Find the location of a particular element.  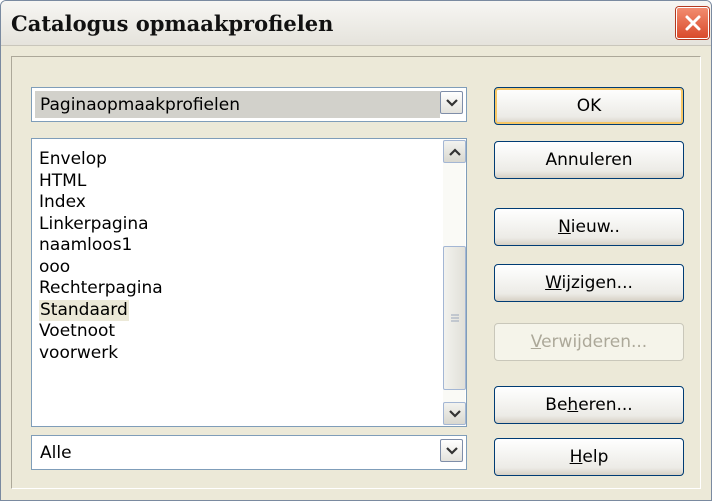

help-label: Help is located at coordinates (589, 457).